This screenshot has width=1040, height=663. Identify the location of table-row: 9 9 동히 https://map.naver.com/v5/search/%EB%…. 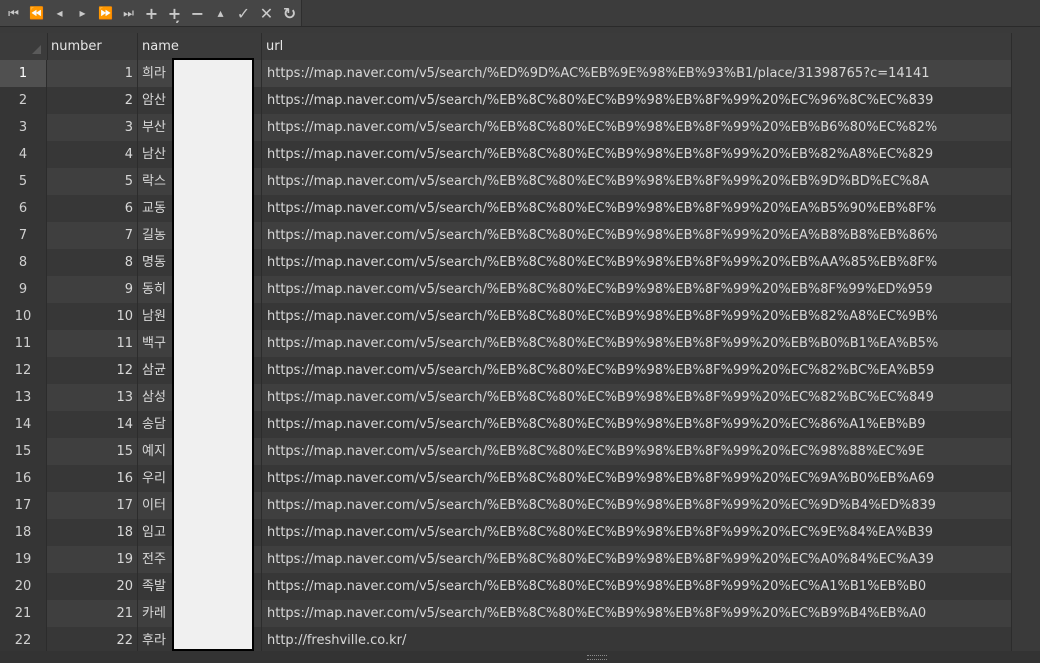
(506, 289).